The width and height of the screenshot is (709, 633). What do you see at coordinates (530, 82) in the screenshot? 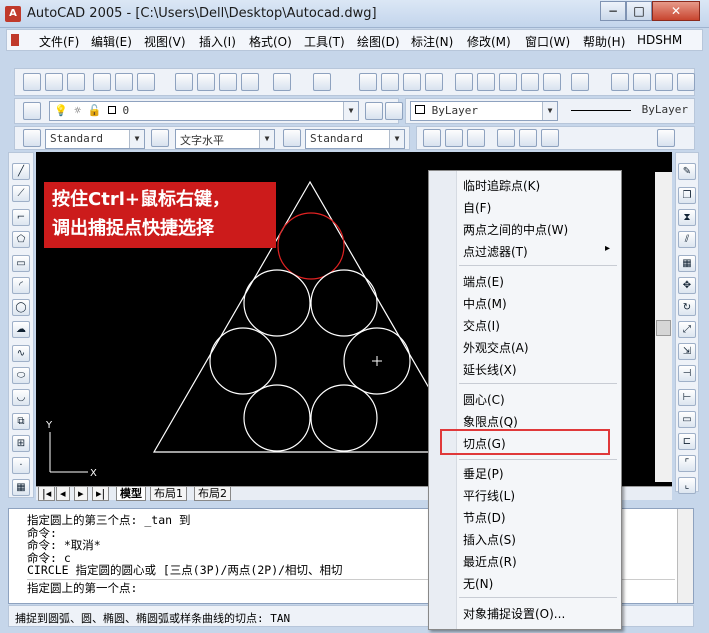
I see `sheet-set-icon` at bounding box center [530, 82].